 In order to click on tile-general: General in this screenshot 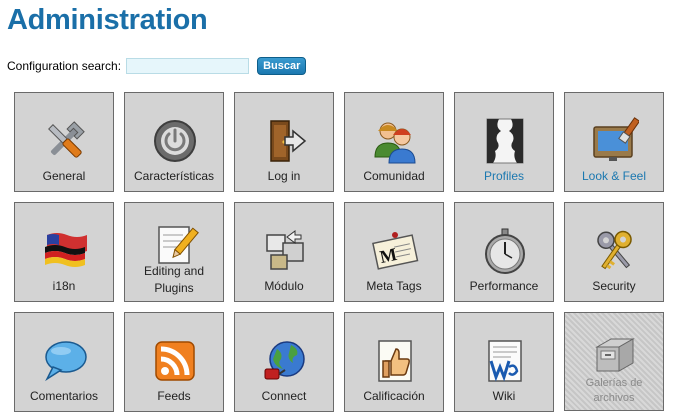, I will do `click(64, 142)`.